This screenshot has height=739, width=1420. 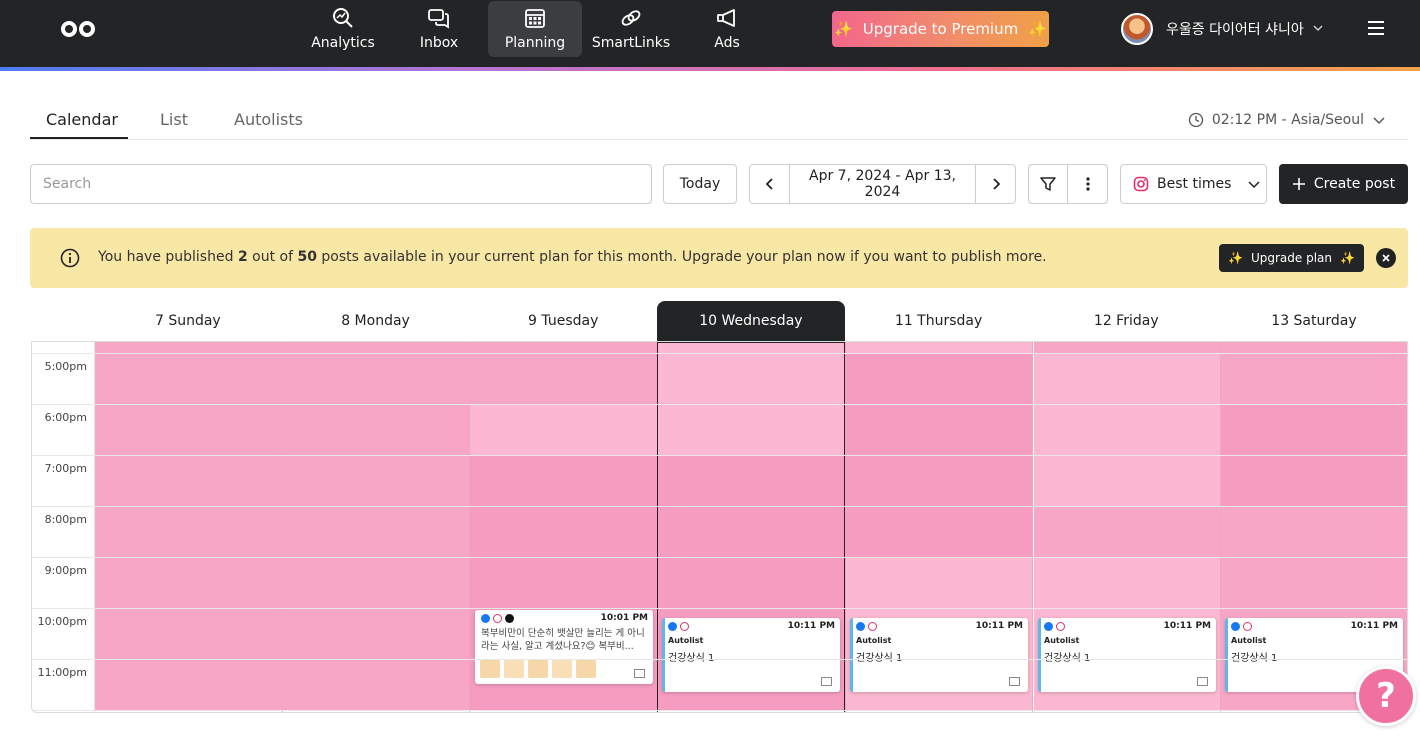 What do you see at coordinates (1386, 696) in the screenshot?
I see `help-button: ?` at bounding box center [1386, 696].